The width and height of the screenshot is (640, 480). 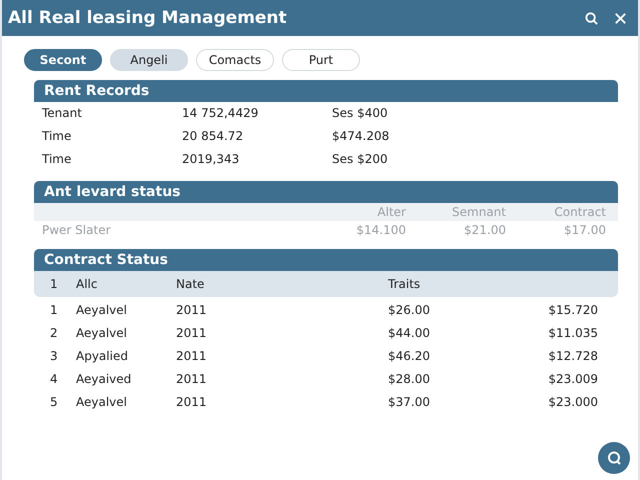 What do you see at coordinates (54, 284) in the screenshot?
I see `column-header: 1` at bounding box center [54, 284].